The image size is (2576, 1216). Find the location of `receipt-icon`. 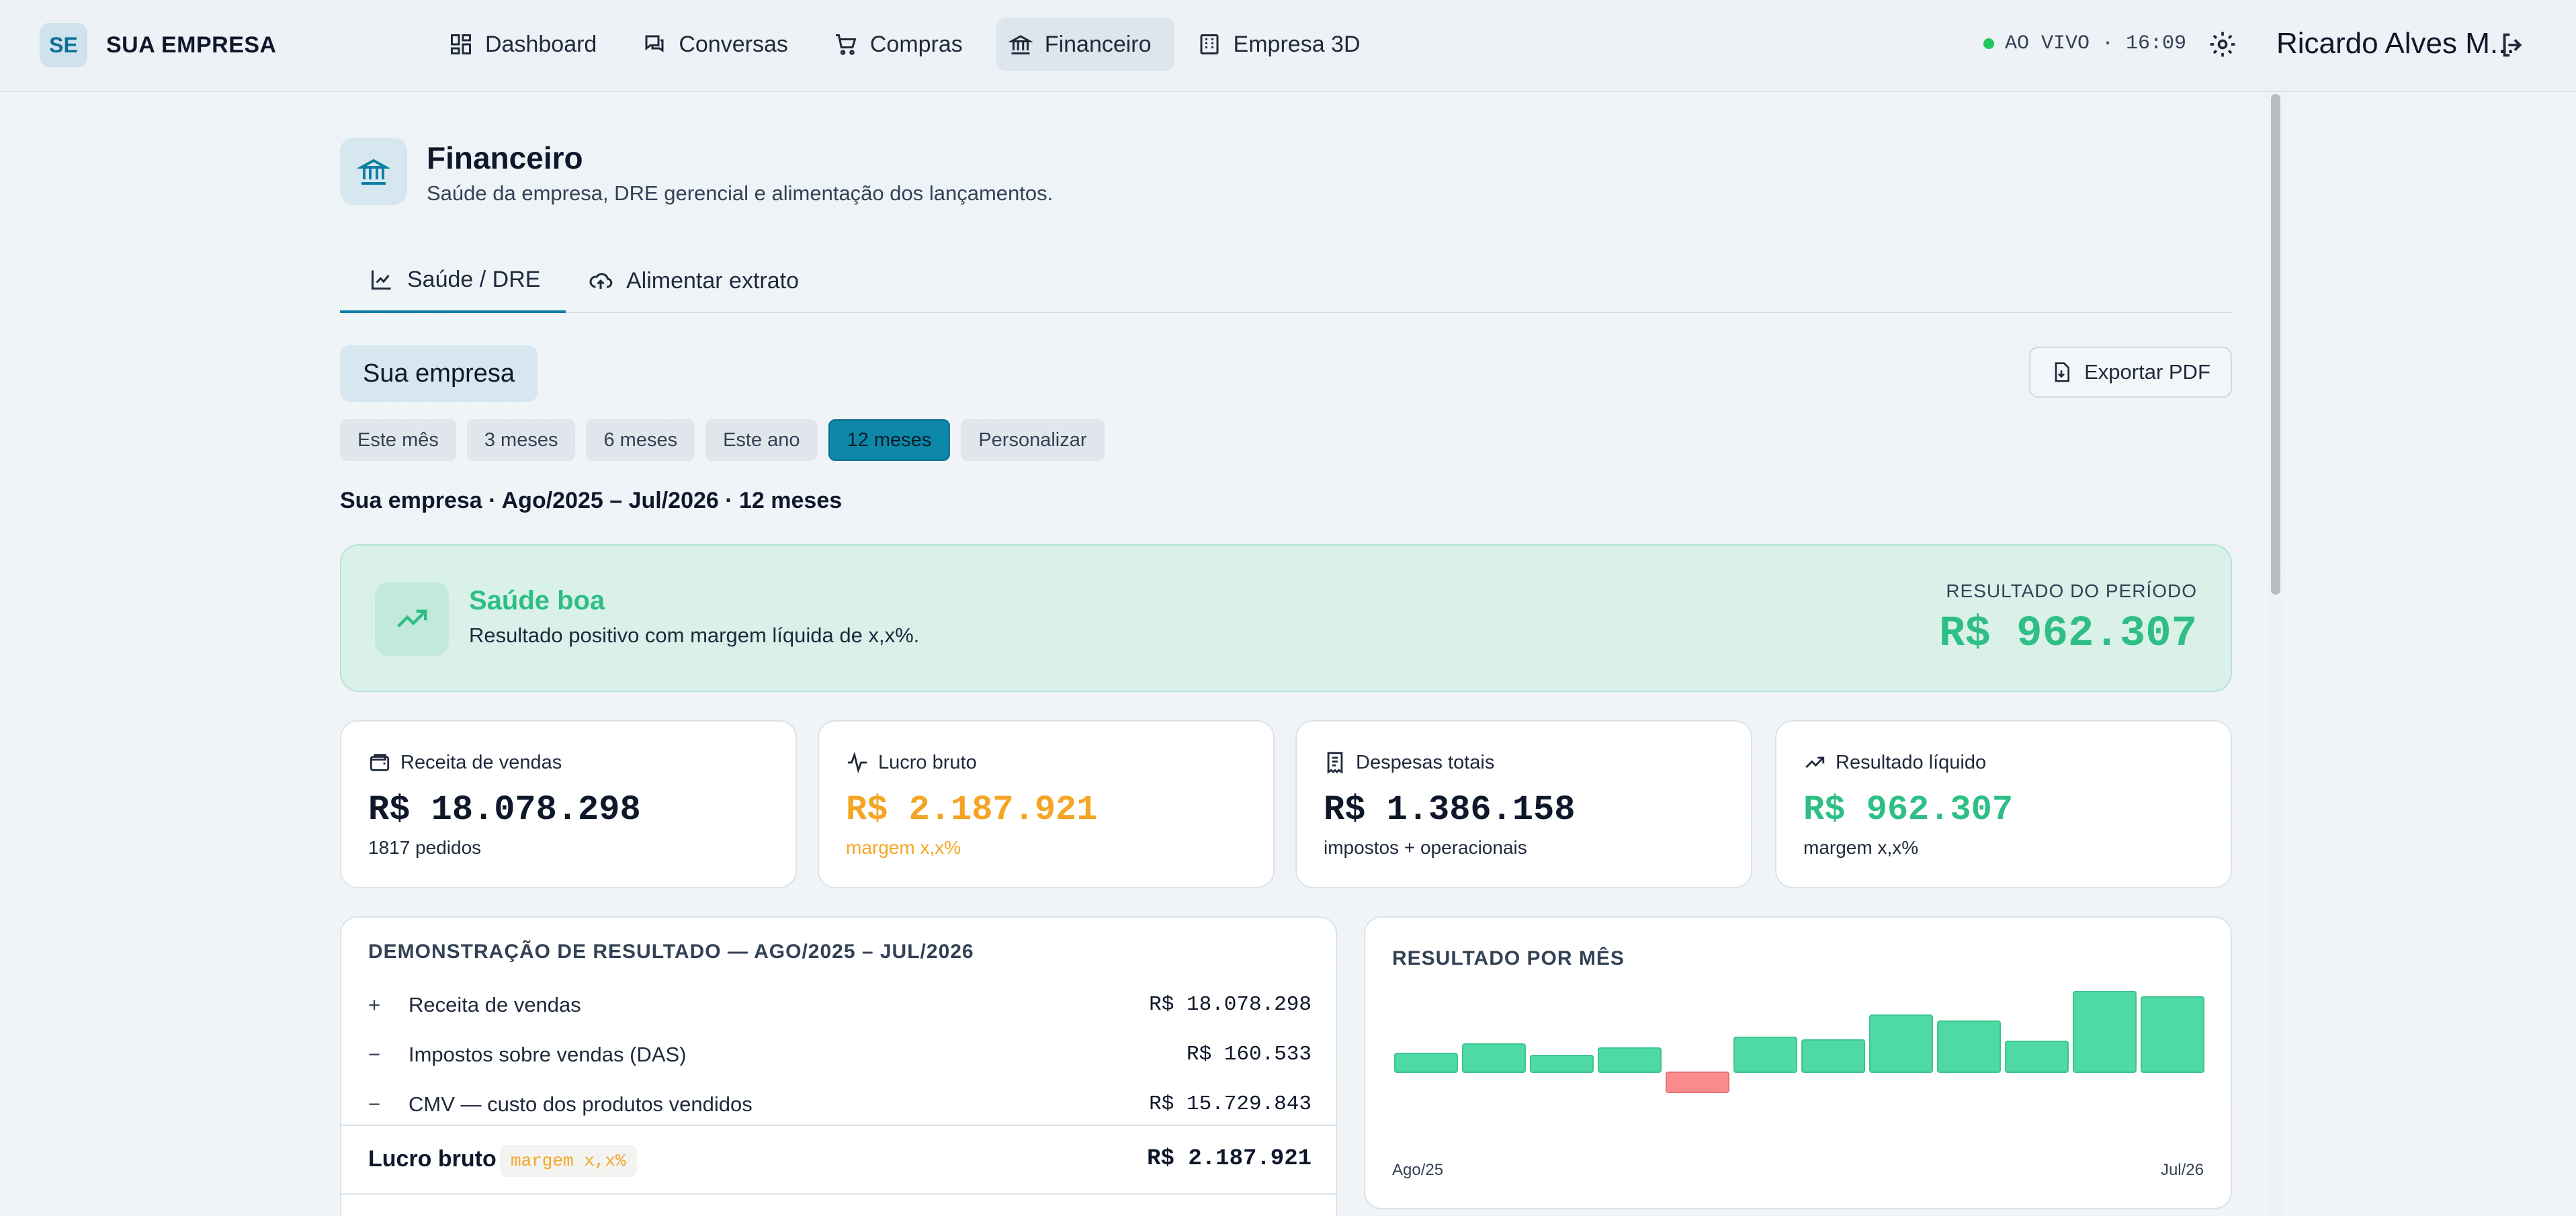

receipt-icon is located at coordinates (1335, 763).